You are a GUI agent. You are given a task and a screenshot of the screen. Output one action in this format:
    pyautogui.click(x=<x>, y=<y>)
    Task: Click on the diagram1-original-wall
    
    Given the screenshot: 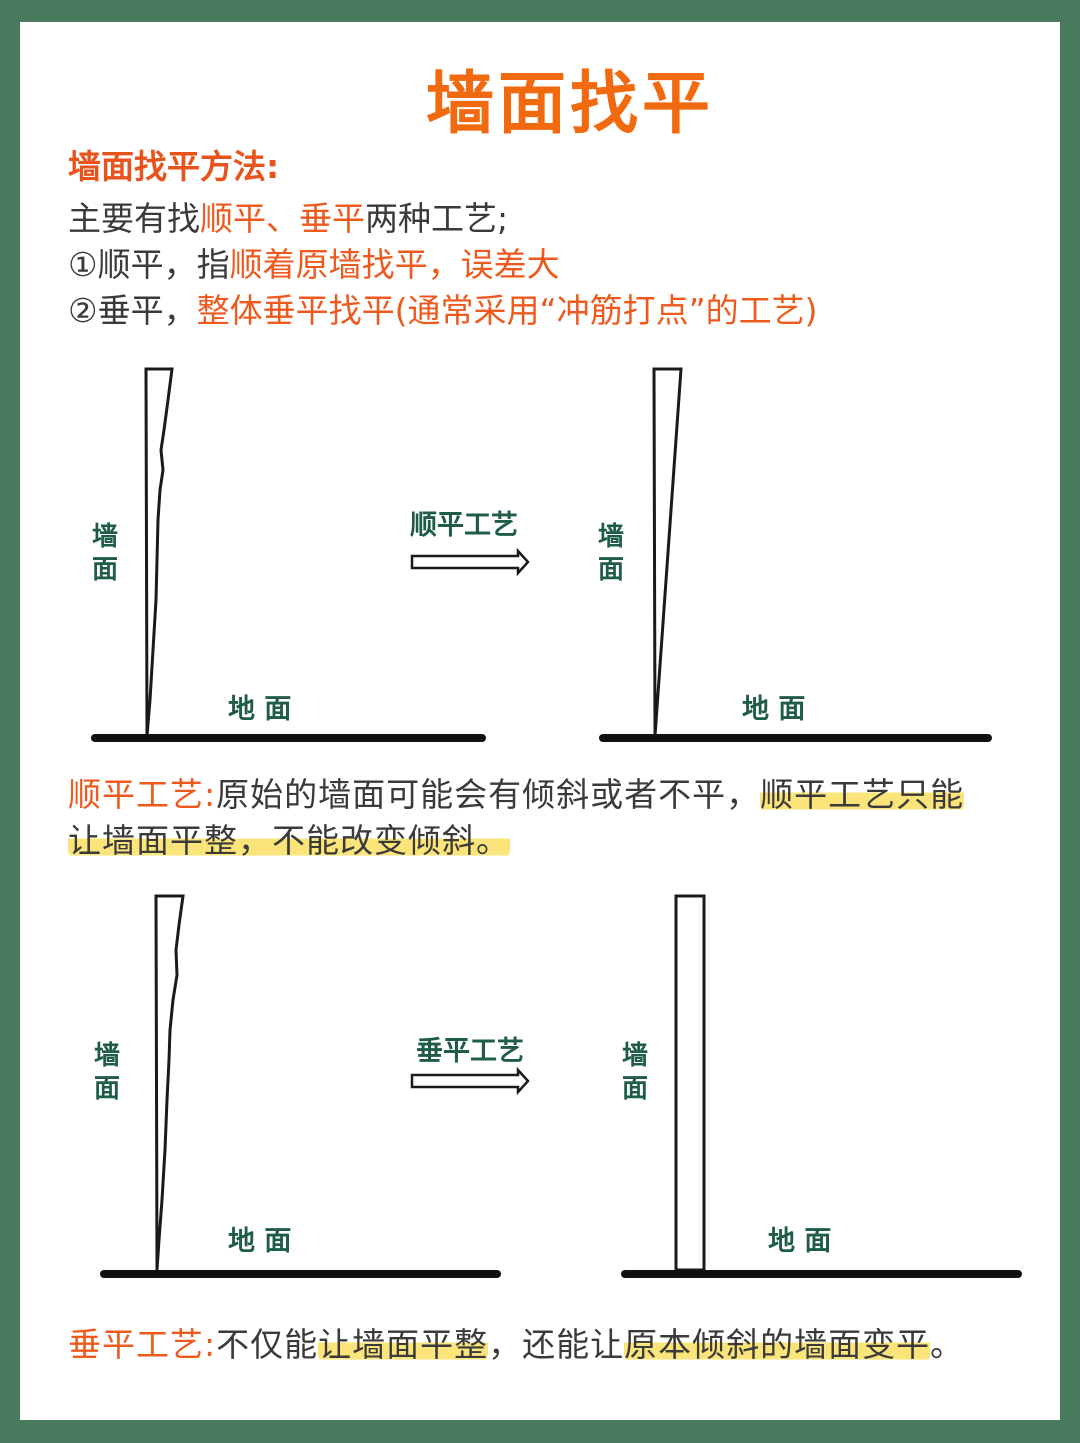 What is the action you would take?
    pyautogui.click(x=159, y=552)
    